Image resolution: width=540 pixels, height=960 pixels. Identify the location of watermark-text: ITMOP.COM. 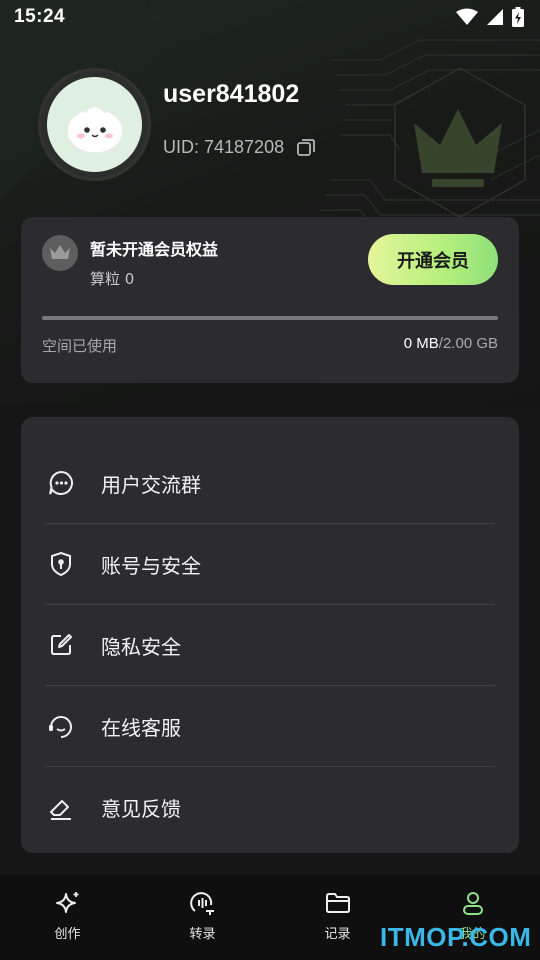
(456, 937).